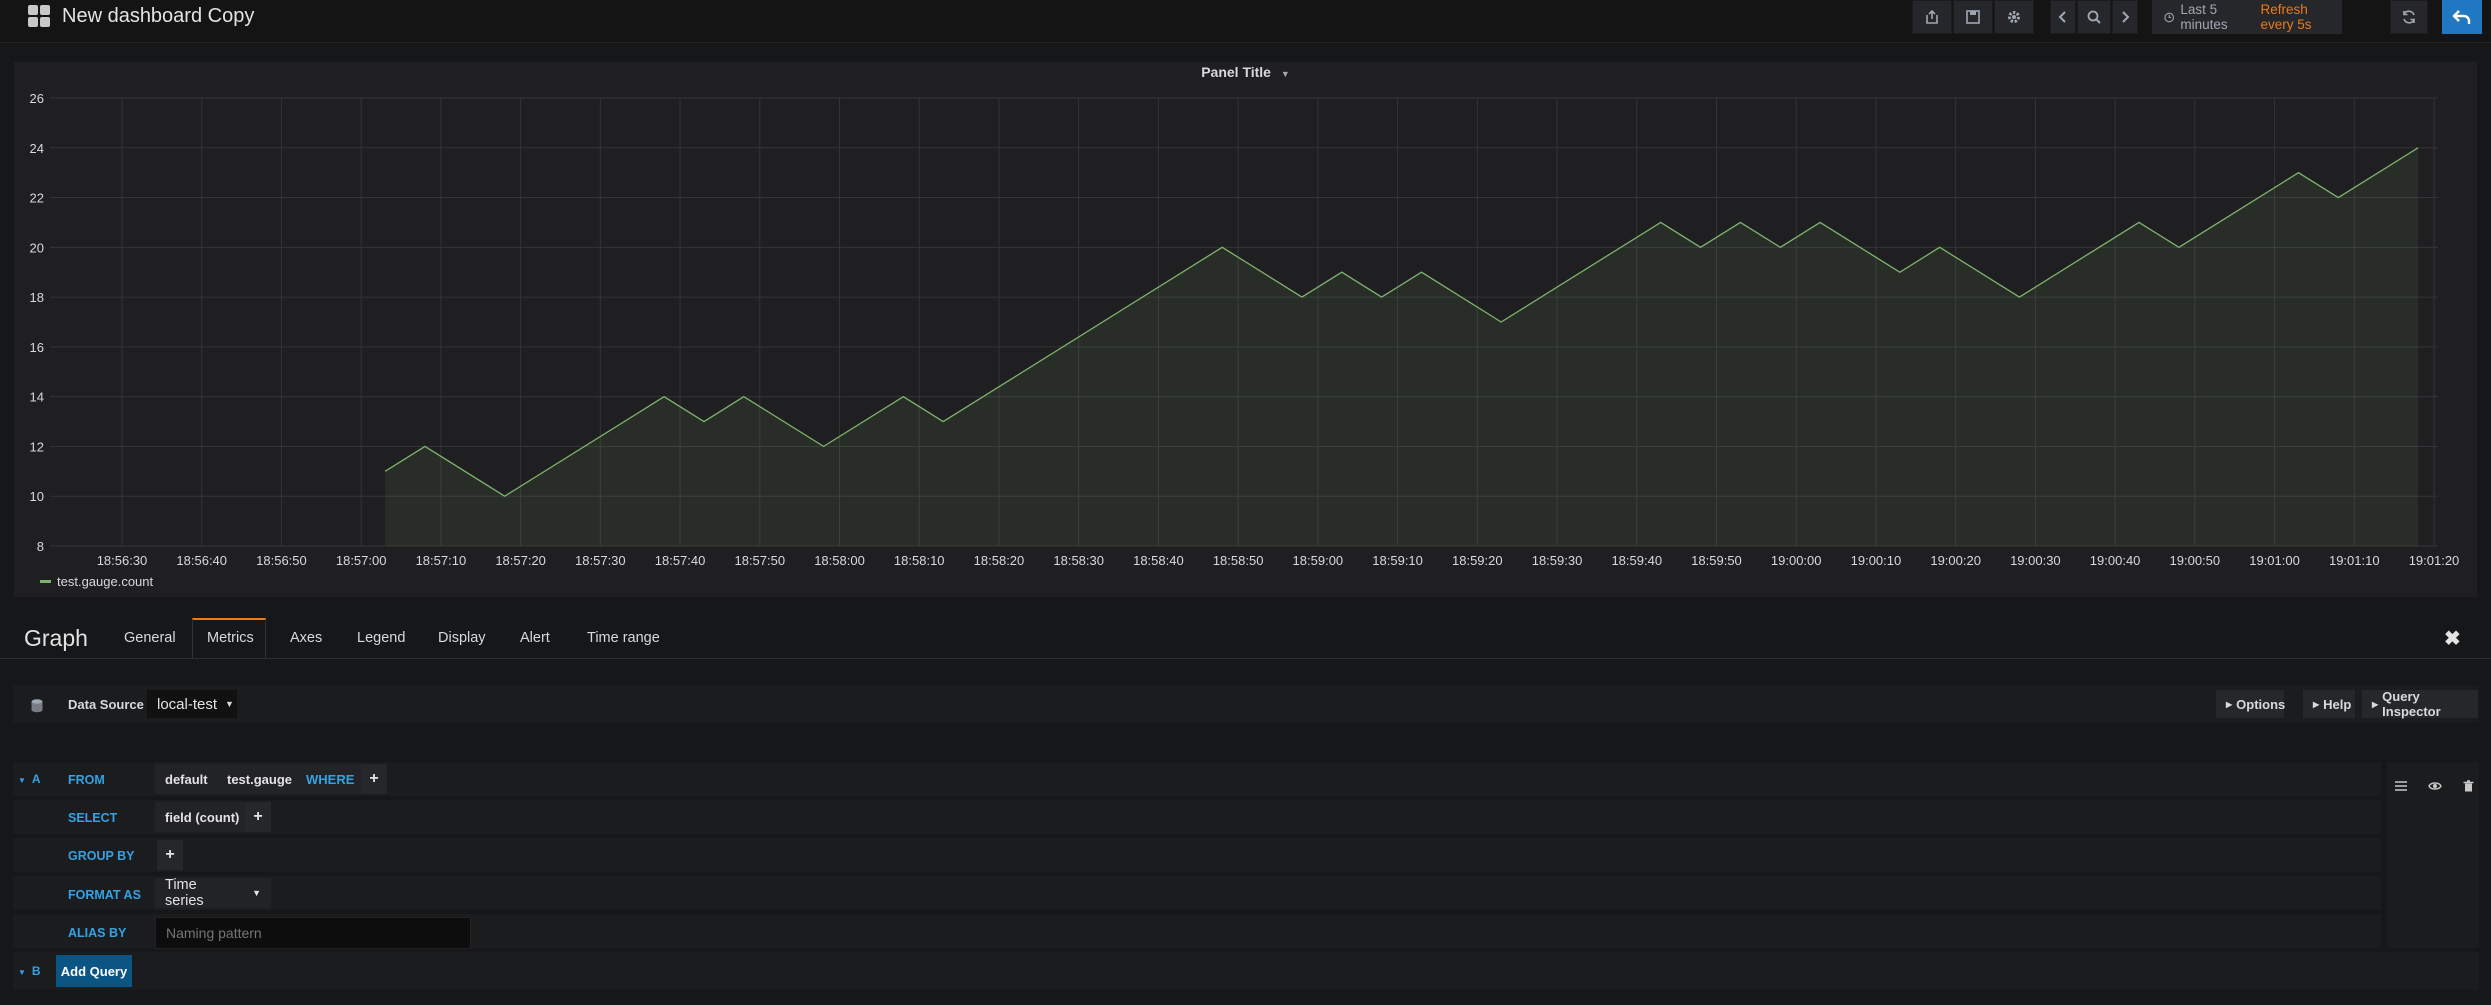 This screenshot has height=1005, width=2491. I want to click on tab-time-range: Time range, so click(623, 638).